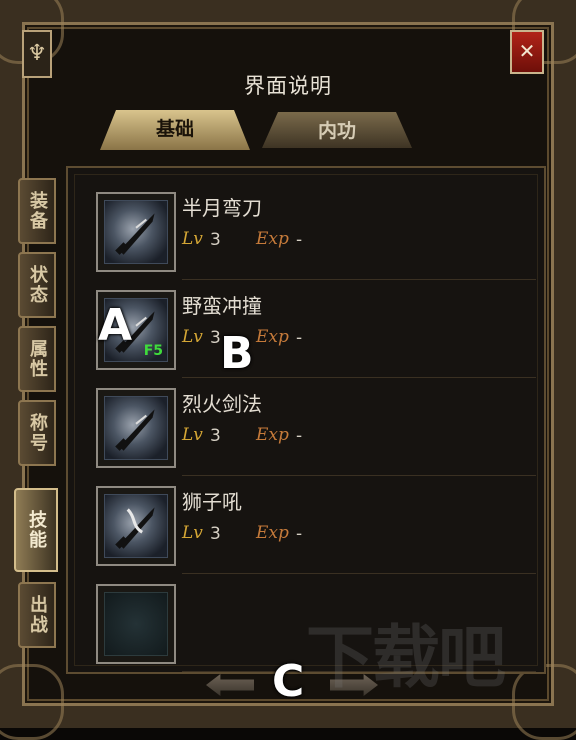 This screenshot has height=740, width=576. I want to click on tab-basic: 基础, so click(175, 130).